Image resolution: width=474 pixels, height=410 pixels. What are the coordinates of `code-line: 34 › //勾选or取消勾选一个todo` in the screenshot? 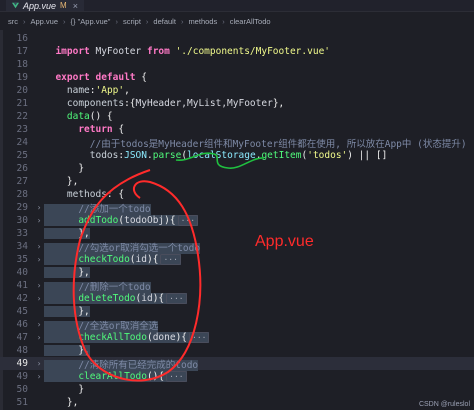 It's located at (237, 247).